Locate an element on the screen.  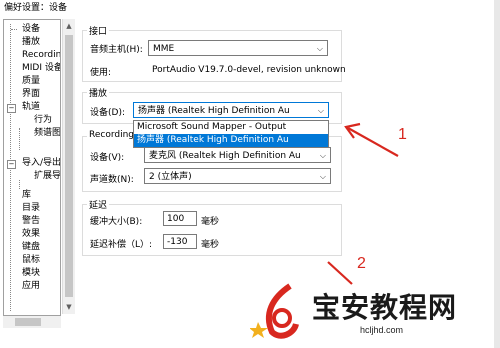
sidebar-item-recording: Recording is located at coordinates (33, 55).